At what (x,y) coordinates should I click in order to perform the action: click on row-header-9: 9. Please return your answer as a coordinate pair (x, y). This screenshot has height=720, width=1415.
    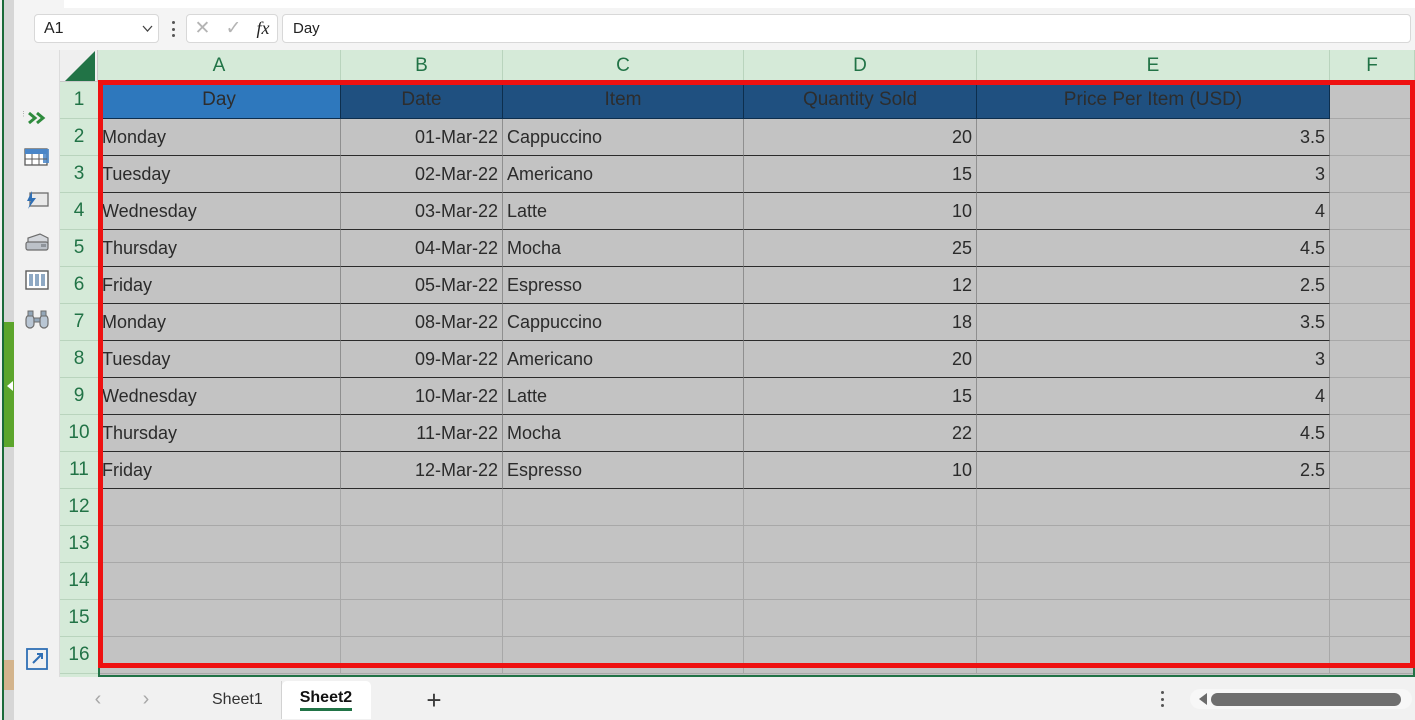
    Looking at the image, I should click on (79, 396).